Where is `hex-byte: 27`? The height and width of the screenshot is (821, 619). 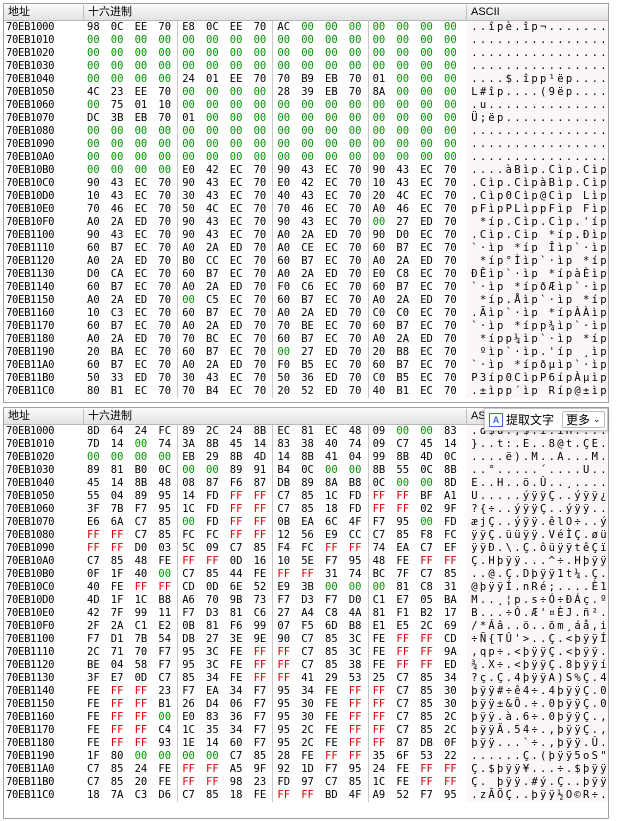 hex-byte: 27 is located at coordinates (309, 352).